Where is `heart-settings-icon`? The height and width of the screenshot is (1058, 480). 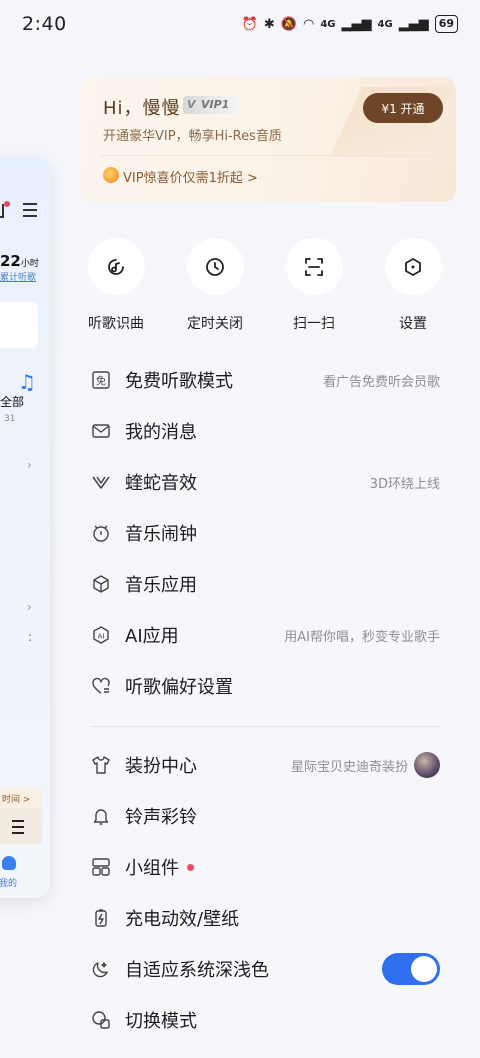 heart-settings-icon is located at coordinates (101, 686).